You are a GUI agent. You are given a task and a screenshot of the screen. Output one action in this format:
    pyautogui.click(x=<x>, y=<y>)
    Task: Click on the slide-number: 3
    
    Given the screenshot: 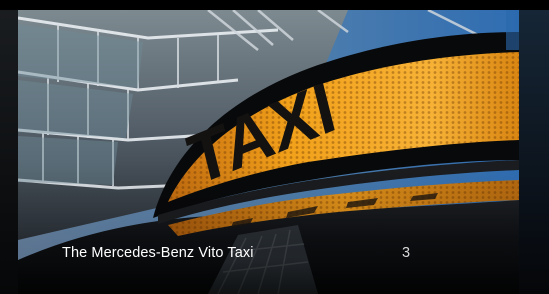 What is the action you would take?
    pyautogui.click(x=406, y=253)
    